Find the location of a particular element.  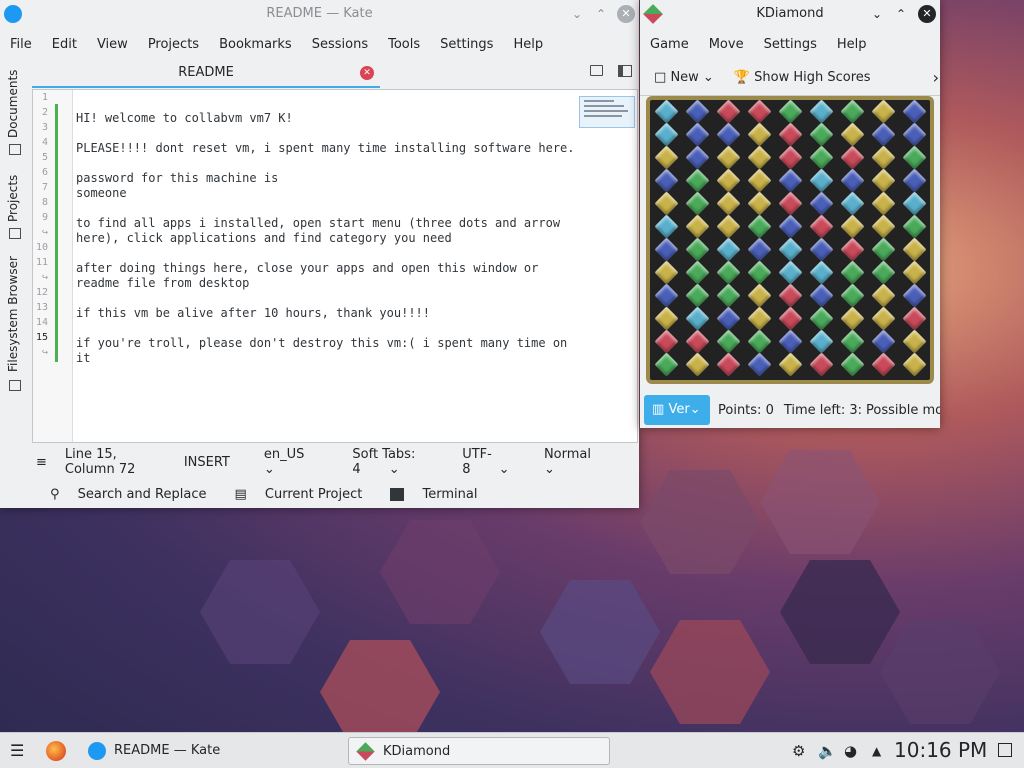

menu-tools: Tools is located at coordinates (404, 44).